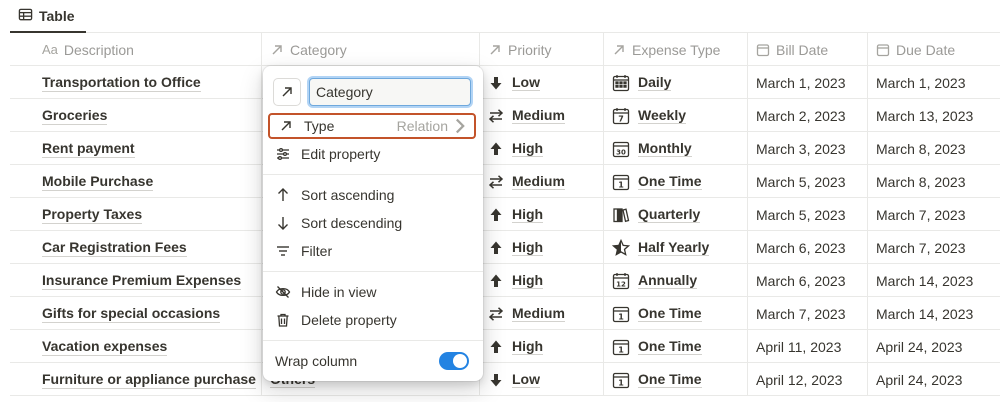 This screenshot has width=1000, height=402. What do you see at coordinates (114, 248) in the screenshot?
I see `description-text: Car Registration Fees` at bounding box center [114, 248].